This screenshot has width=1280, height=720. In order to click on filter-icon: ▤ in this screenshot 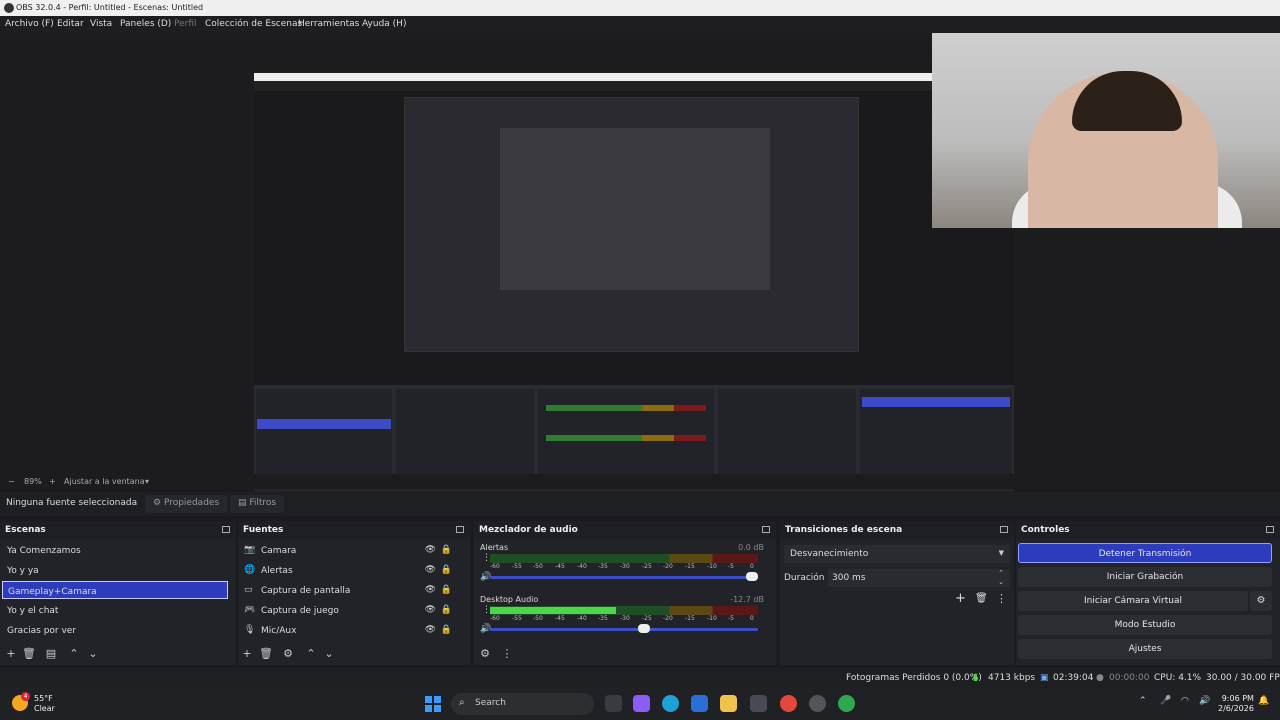, I will do `click(51, 653)`.